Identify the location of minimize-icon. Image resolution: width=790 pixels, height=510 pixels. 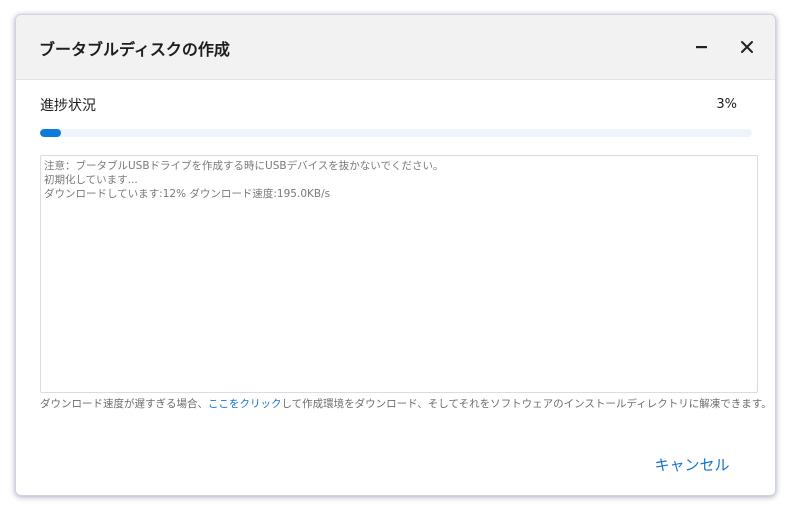
(701, 47).